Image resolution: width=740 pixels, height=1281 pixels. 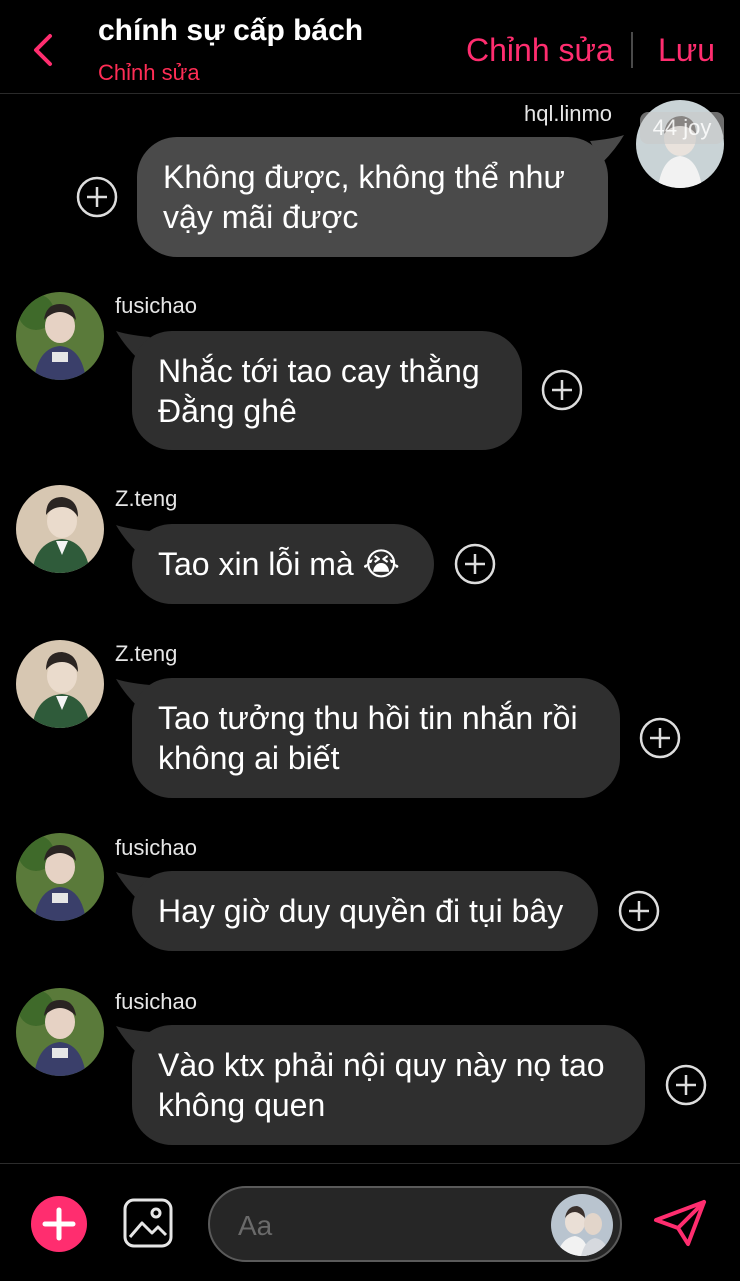 What do you see at coordinates (682, 128) in the screenshot?
I see `reaction-badge: 44 joy` at bounding box center [682, 128].